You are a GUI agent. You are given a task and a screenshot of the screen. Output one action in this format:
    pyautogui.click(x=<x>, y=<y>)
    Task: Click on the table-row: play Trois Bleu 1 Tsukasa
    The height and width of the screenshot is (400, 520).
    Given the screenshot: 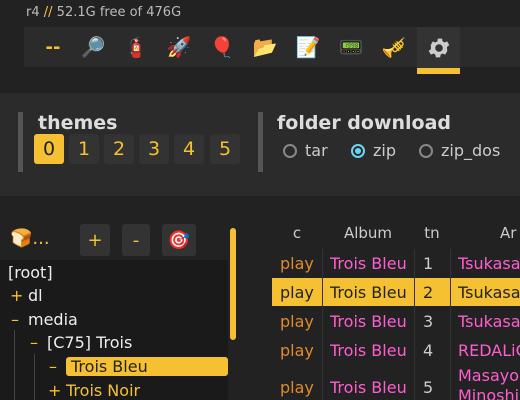 What is the action you would take?
    pyautogui.click(x=396, y=263)
    